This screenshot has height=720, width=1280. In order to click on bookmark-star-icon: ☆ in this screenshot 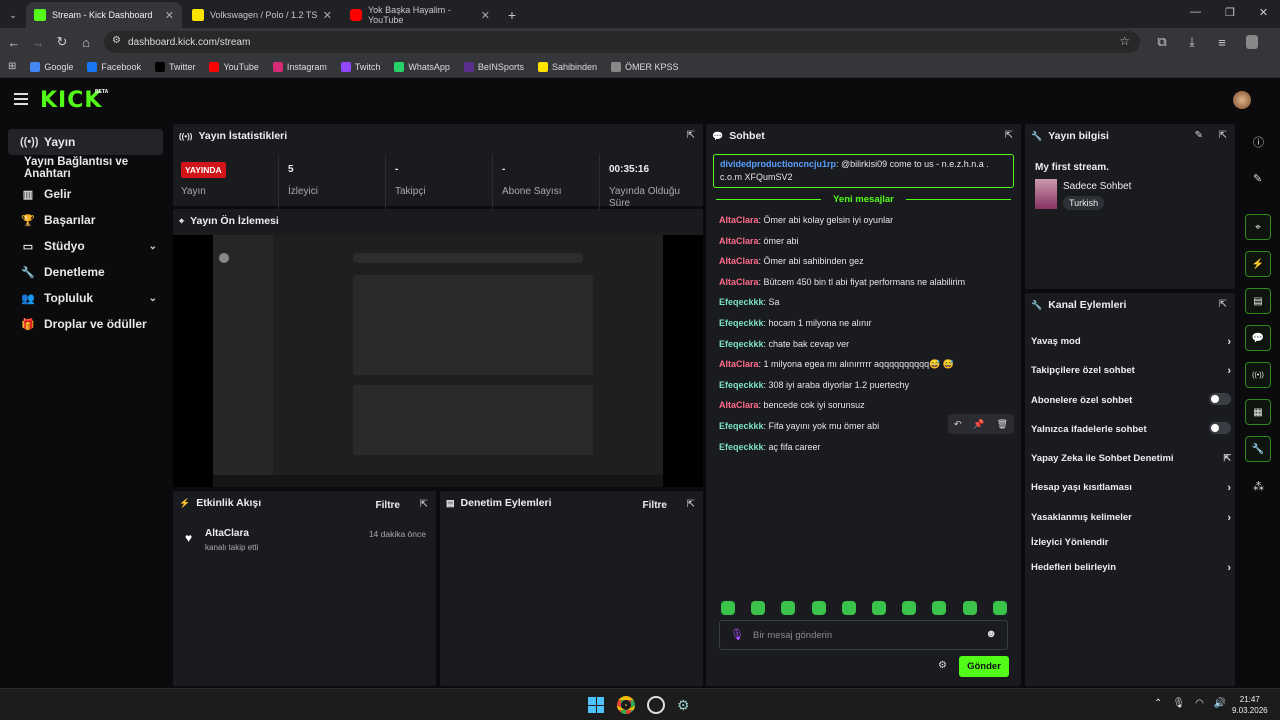, I will do `click(1124, 41)`.